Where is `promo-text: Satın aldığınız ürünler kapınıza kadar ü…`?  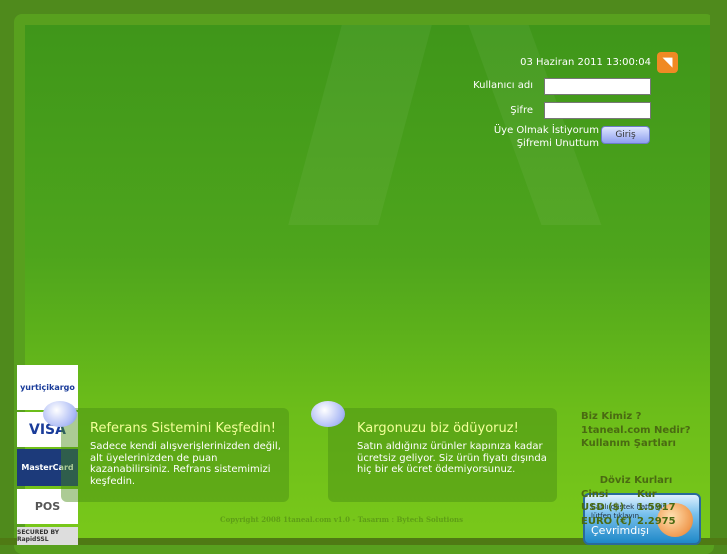
promo-text: Satın aldığınız ürünler kapınıza kadar ü… is located at coordinates (452, 458).